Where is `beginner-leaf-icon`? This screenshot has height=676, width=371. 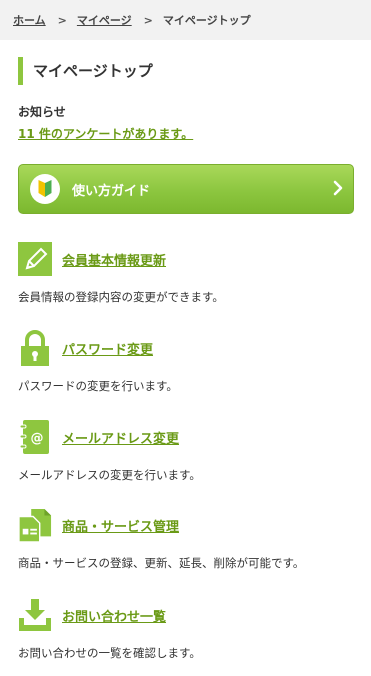
beginner-leaf-icon is located at coordinates (45, 189).